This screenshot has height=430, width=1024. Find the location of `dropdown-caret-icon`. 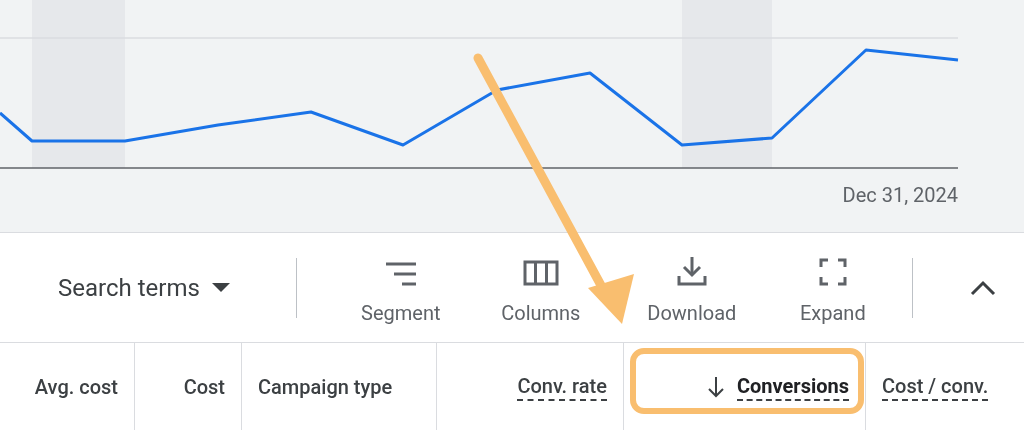

dropdown-caret-icon is located at coordinates (220, 287).